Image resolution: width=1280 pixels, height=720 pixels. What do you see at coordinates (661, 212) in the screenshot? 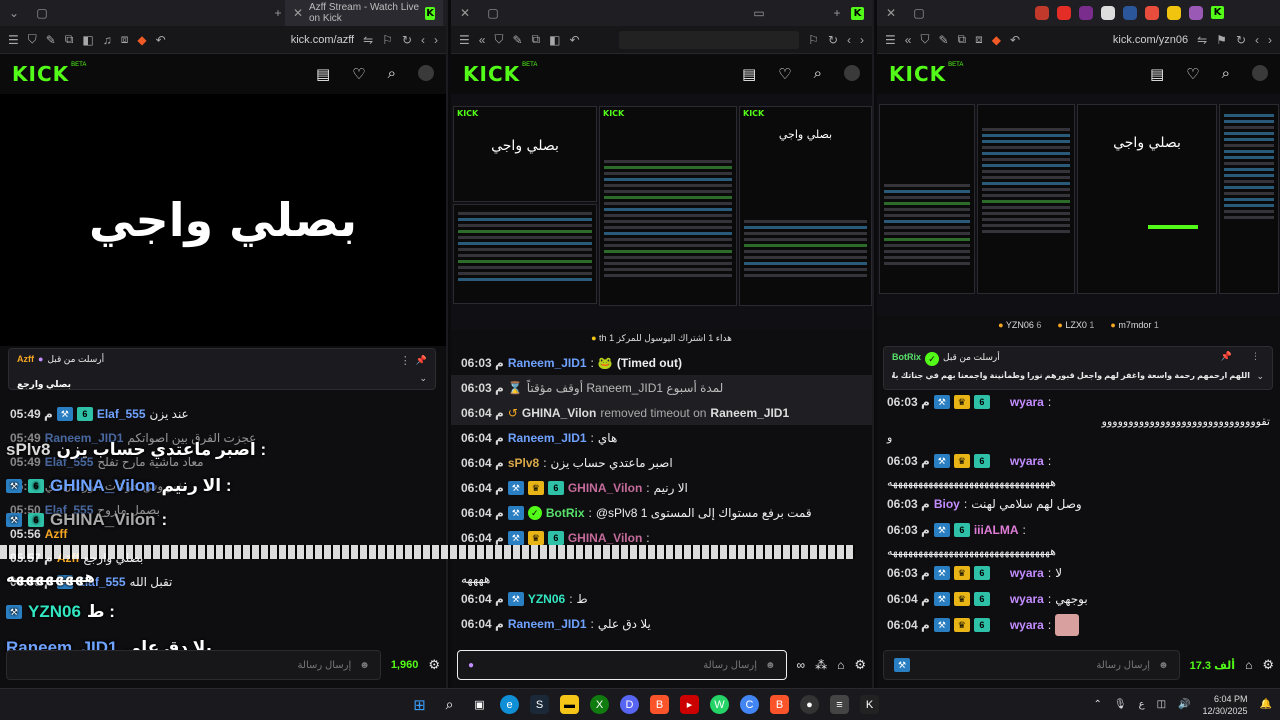
I see `stream-player: KICK بصلي واجي KICK KICK بصلي واجي` at bounding box center [661, 212].